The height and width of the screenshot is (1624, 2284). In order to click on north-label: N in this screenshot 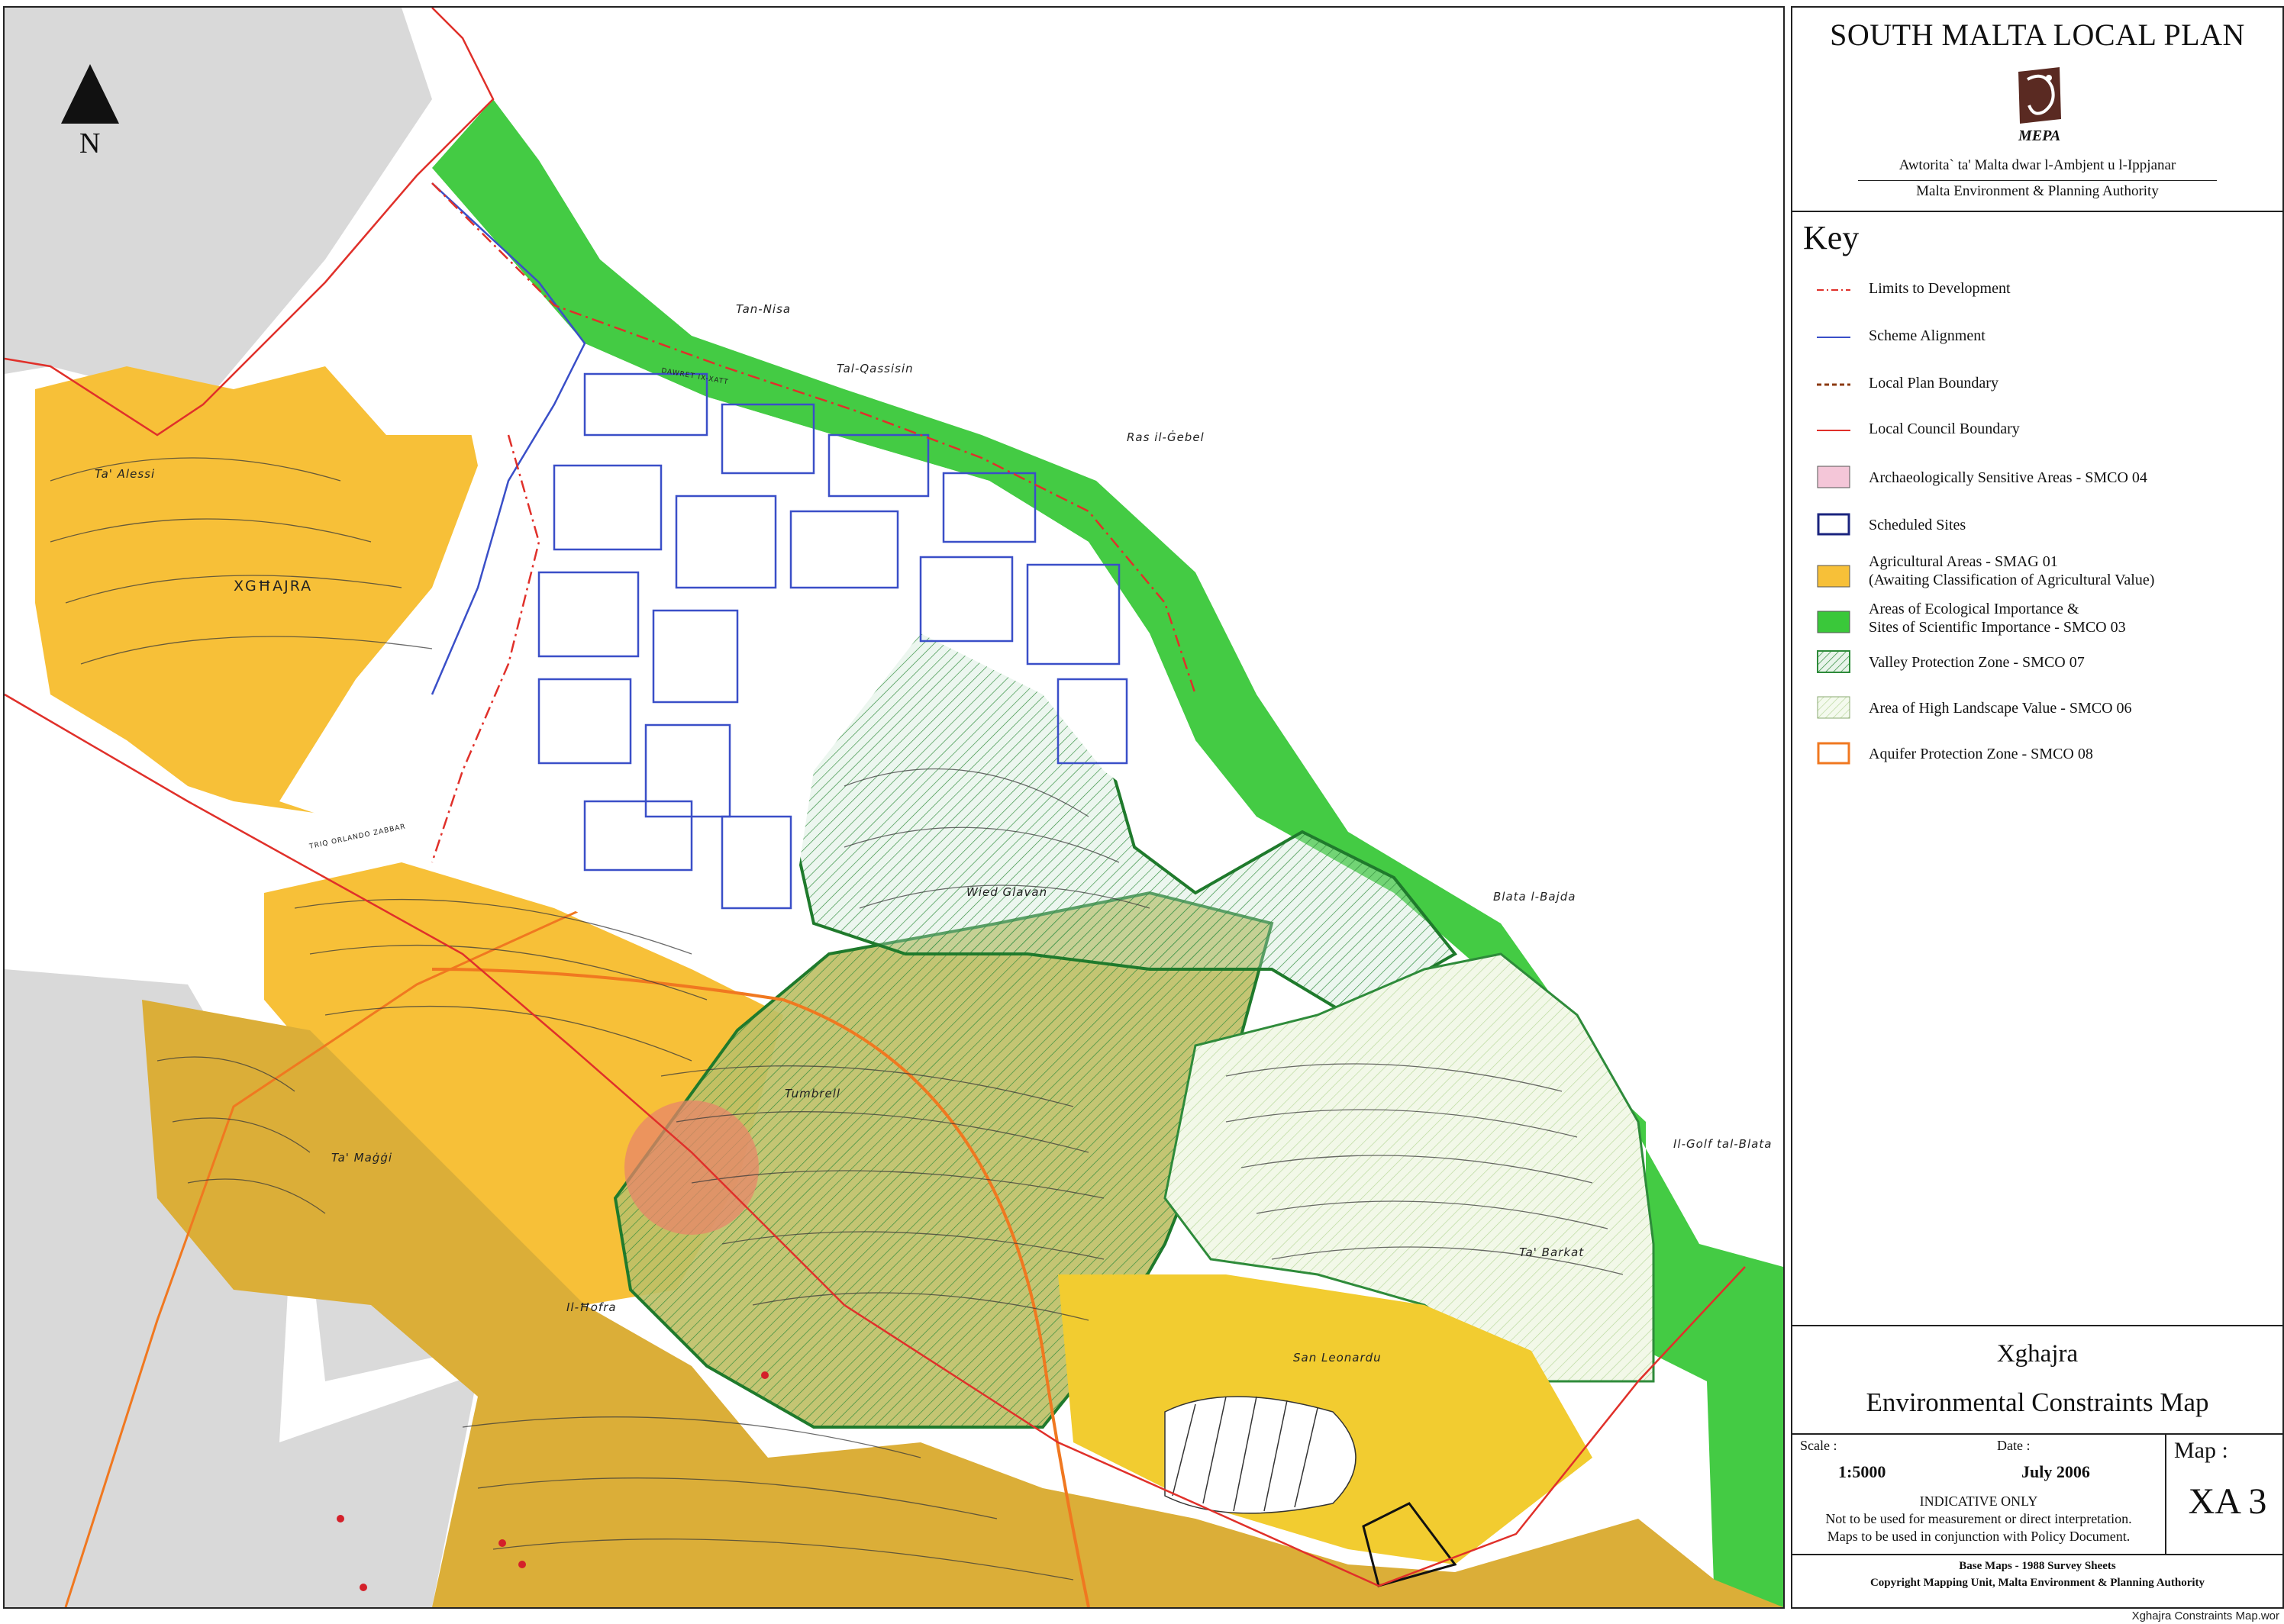, I will do `click(90, 143)`.